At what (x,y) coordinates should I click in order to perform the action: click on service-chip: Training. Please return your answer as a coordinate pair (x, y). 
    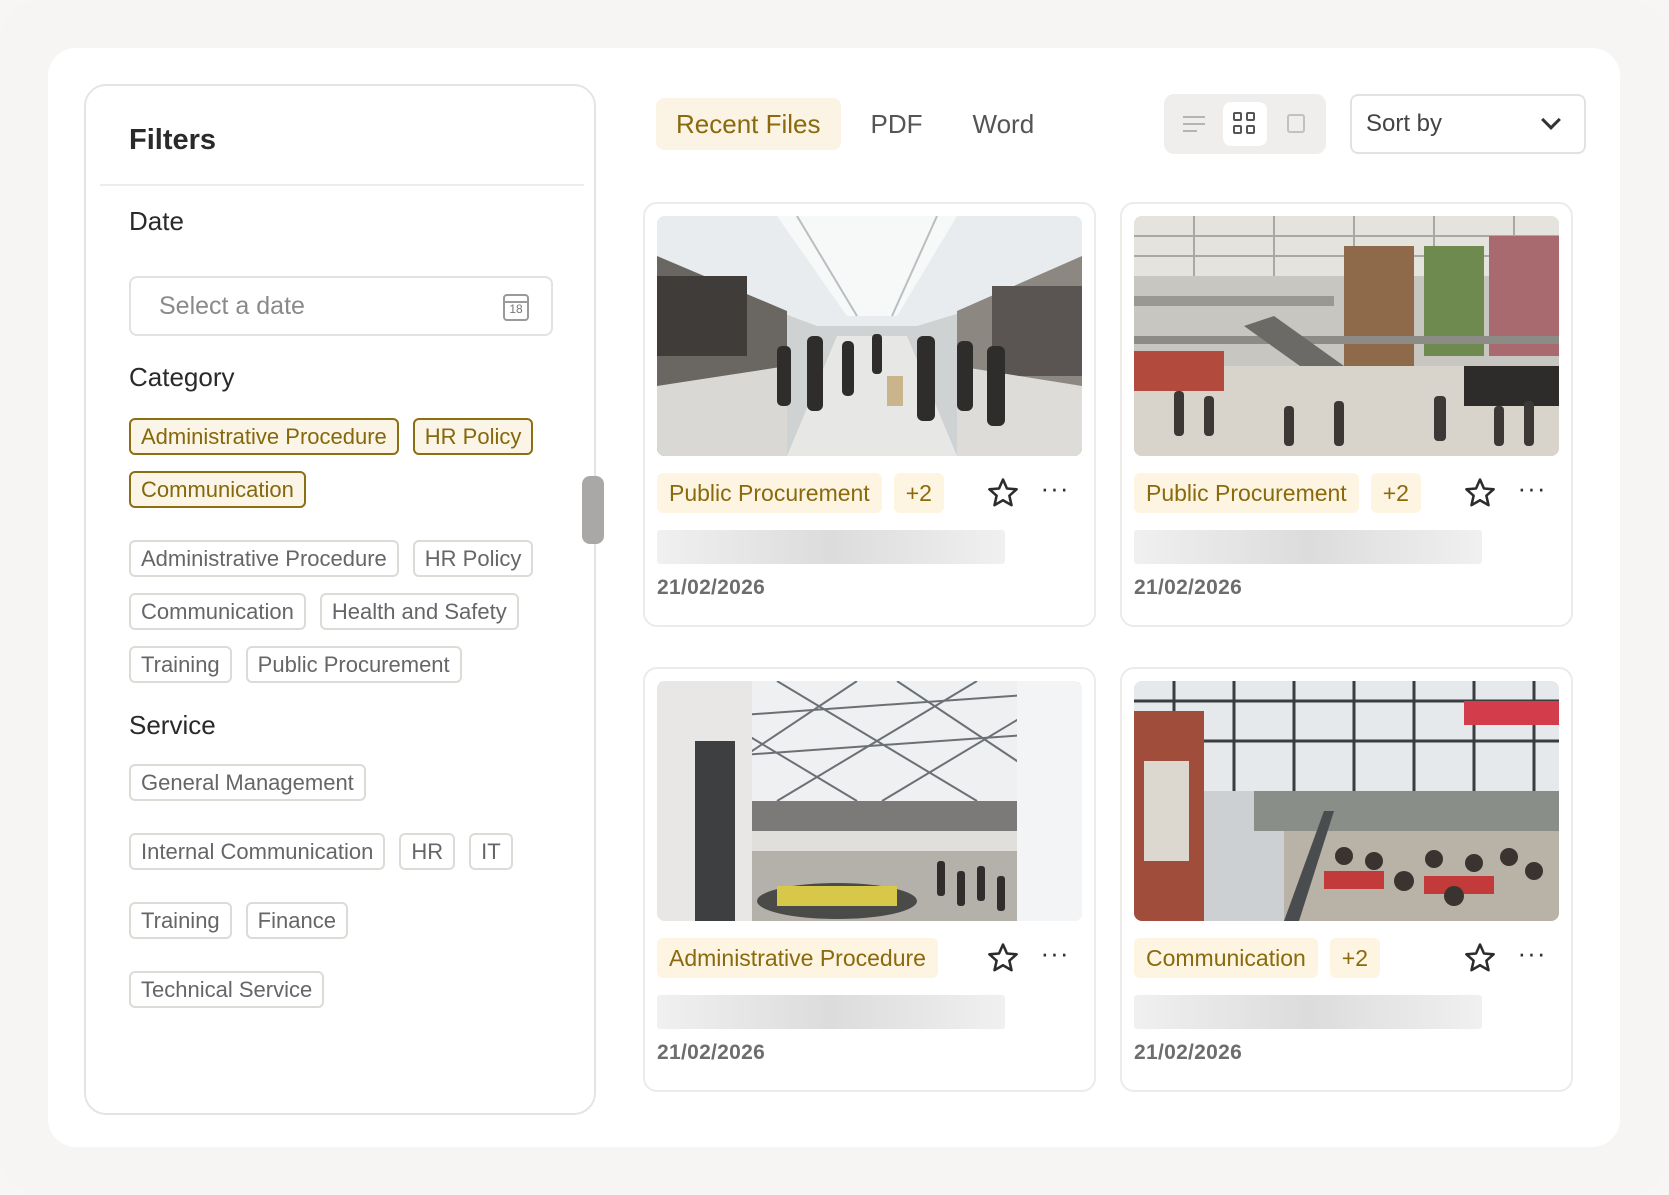
    Looking at the image, I should click on (180, 920).